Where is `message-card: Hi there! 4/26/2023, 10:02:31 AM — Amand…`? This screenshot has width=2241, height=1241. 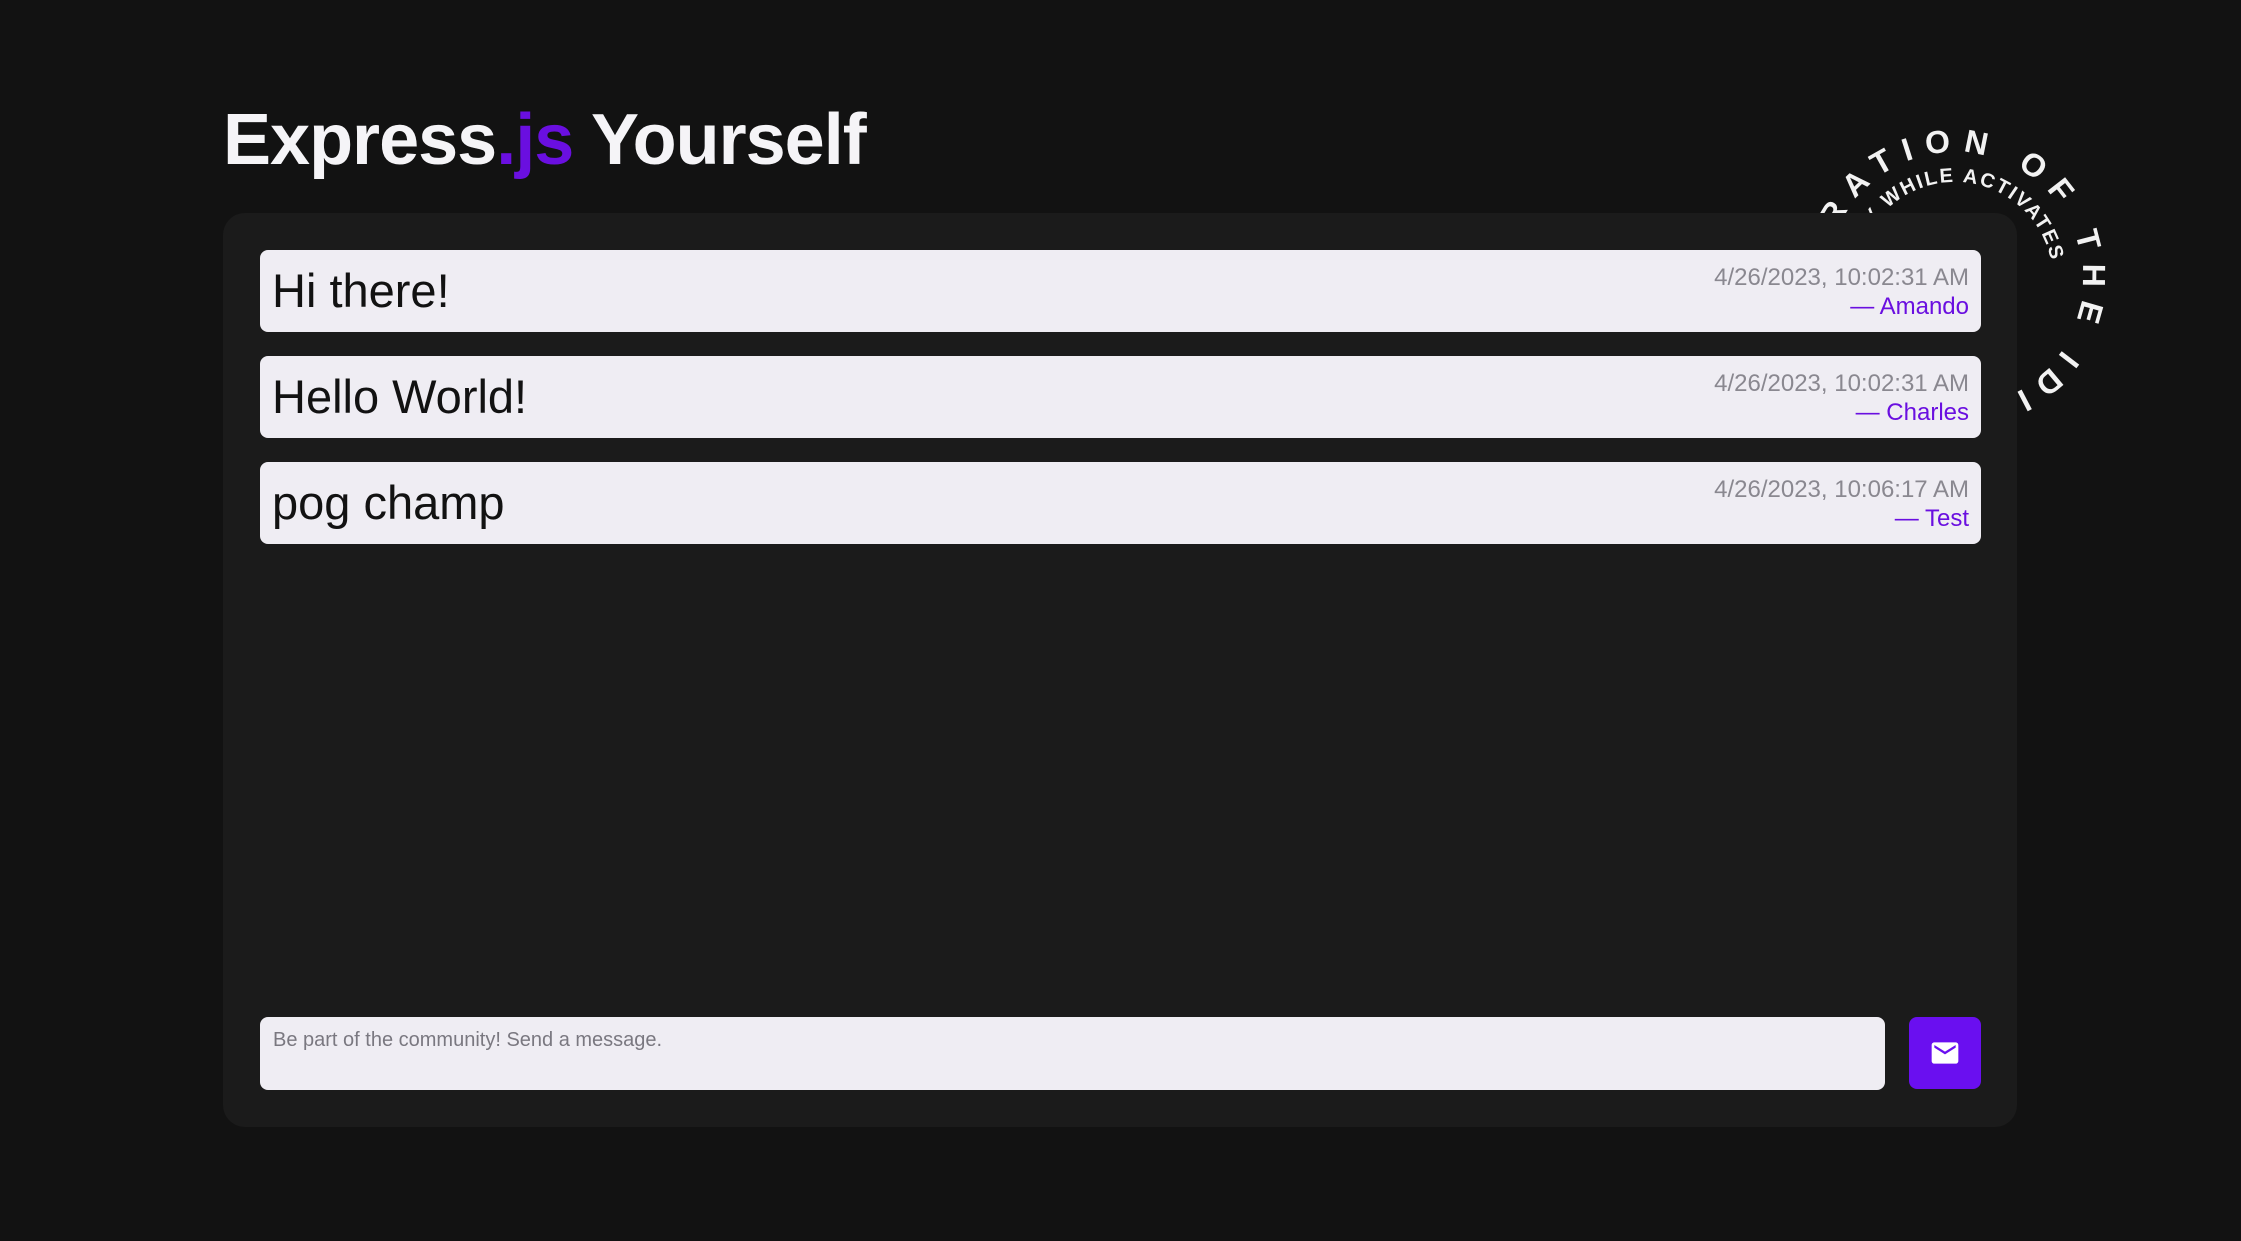 message-card: Hi there! 4/26/2023, 10:02:31 AM — Amand… is located at coordinates (1120, 291).